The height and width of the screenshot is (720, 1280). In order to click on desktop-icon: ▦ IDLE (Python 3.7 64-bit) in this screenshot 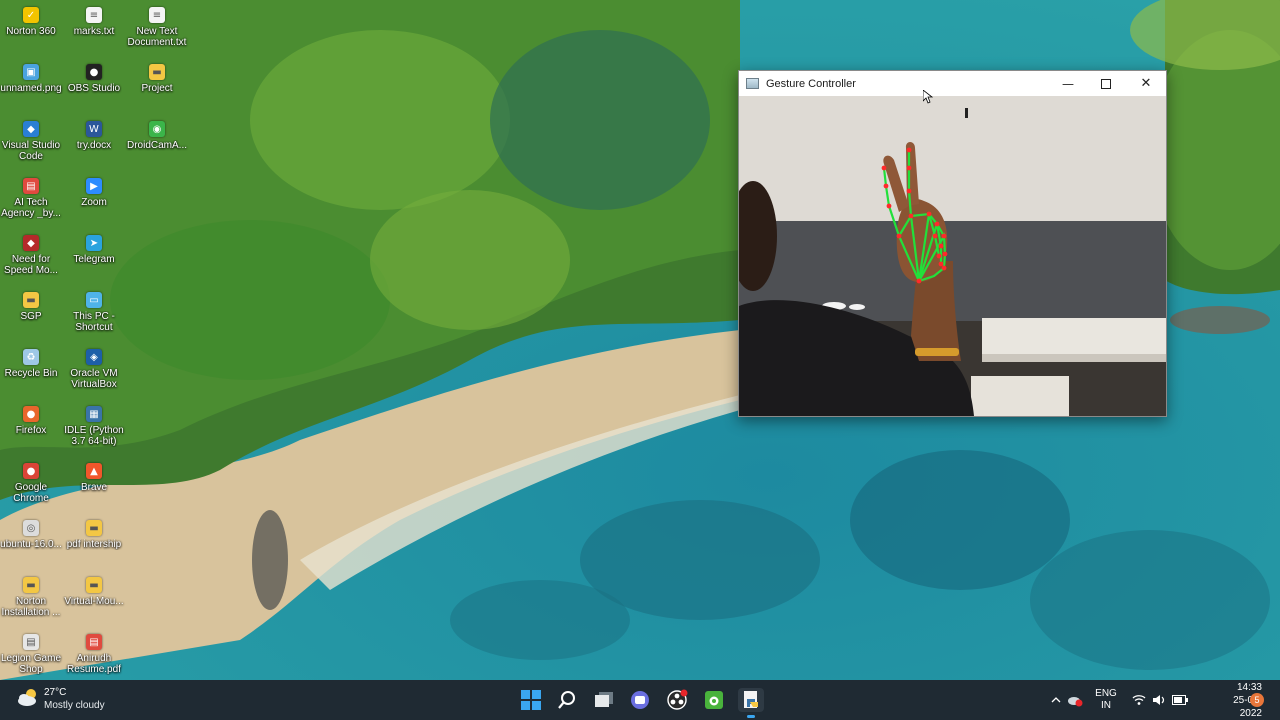, I will do `click(94, 429)`.